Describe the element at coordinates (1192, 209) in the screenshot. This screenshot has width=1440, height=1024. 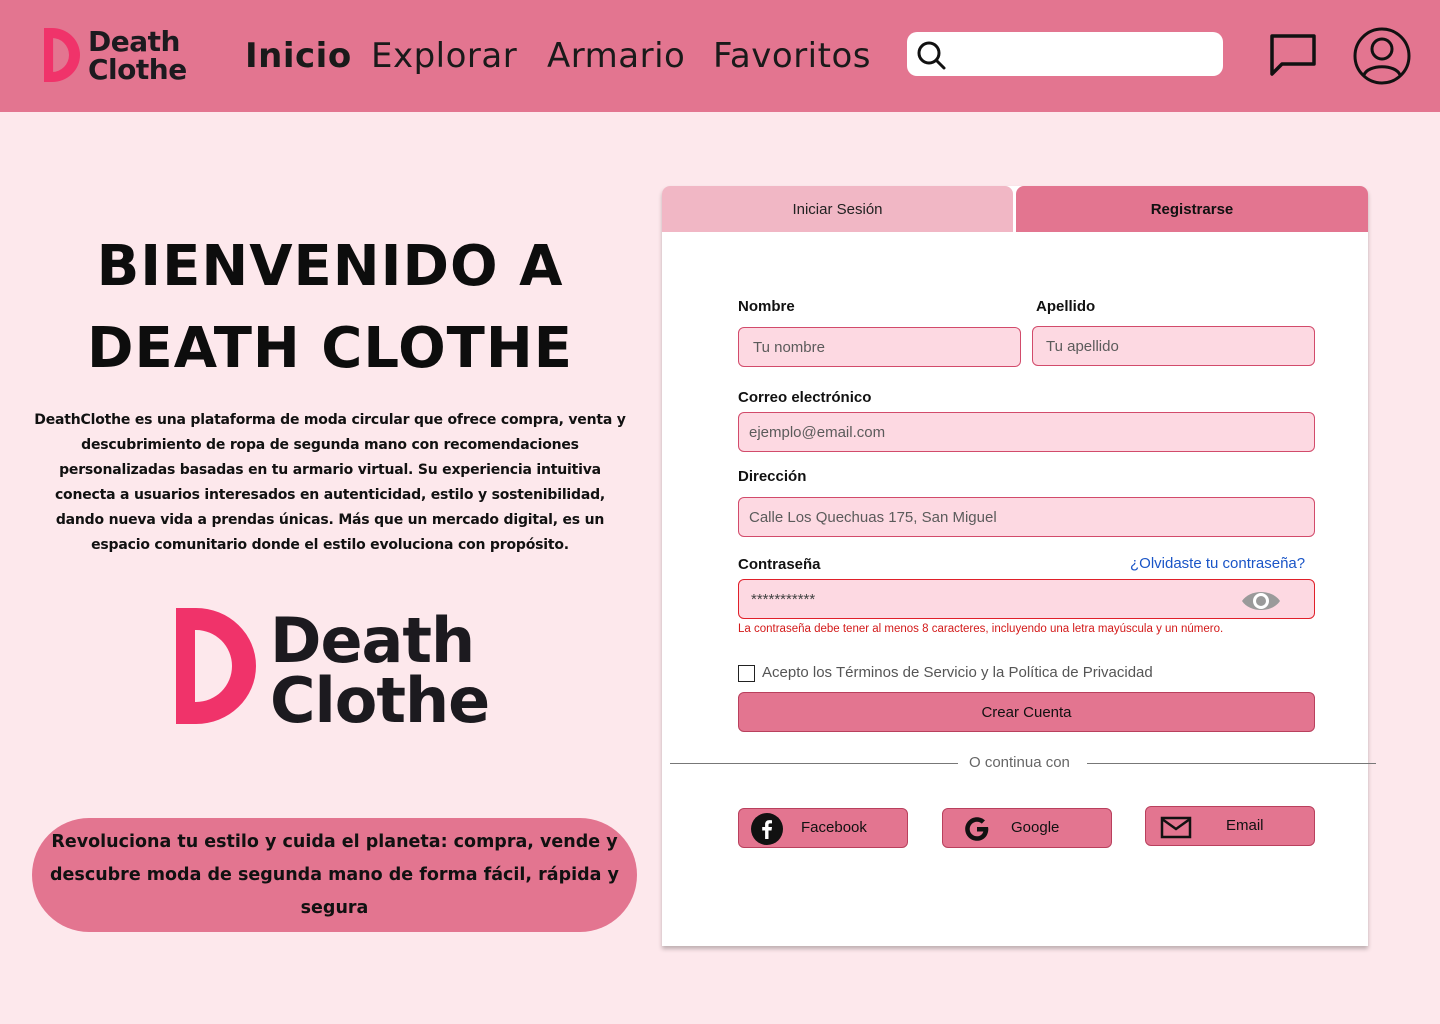
I see `tab-register: Registrarse` at that location.